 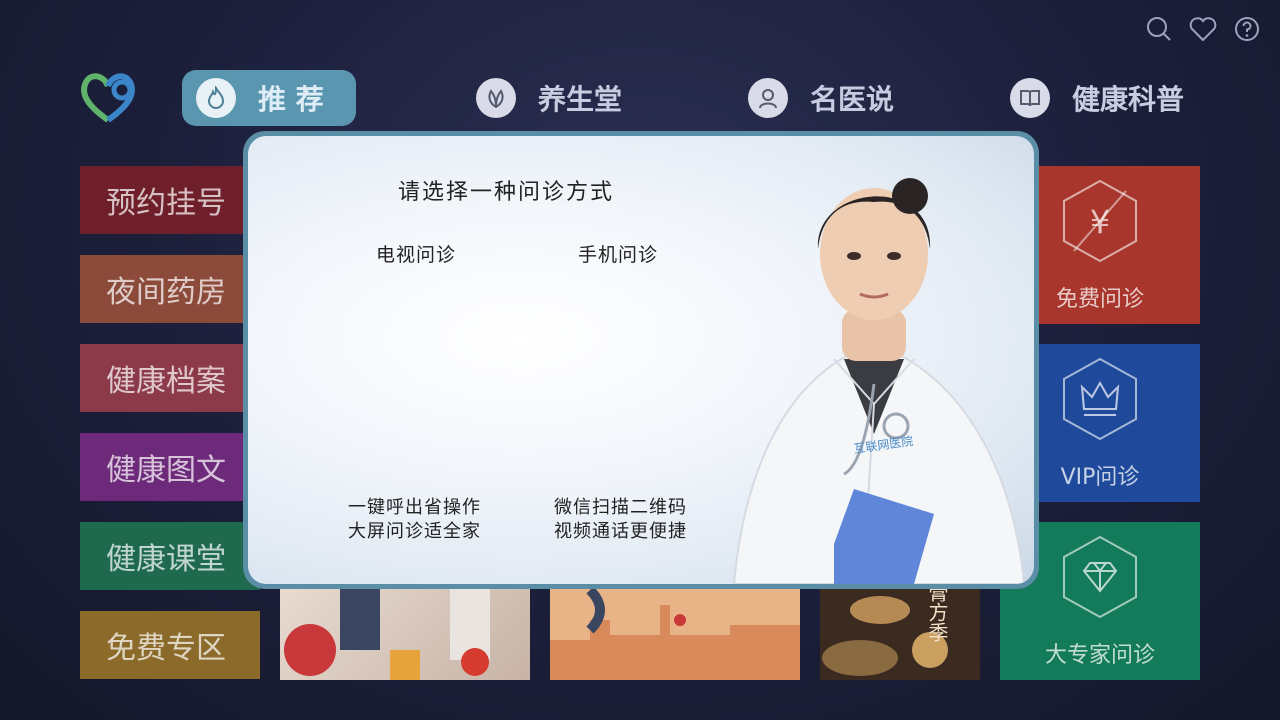 I want to click on main-nav: 推 荐 养生堂 名医说 健康科普, so click(x=686, y=98).